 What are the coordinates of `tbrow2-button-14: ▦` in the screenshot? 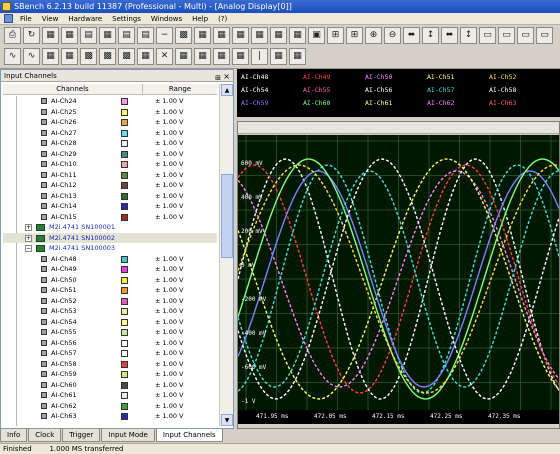 It's located at (278, 56).